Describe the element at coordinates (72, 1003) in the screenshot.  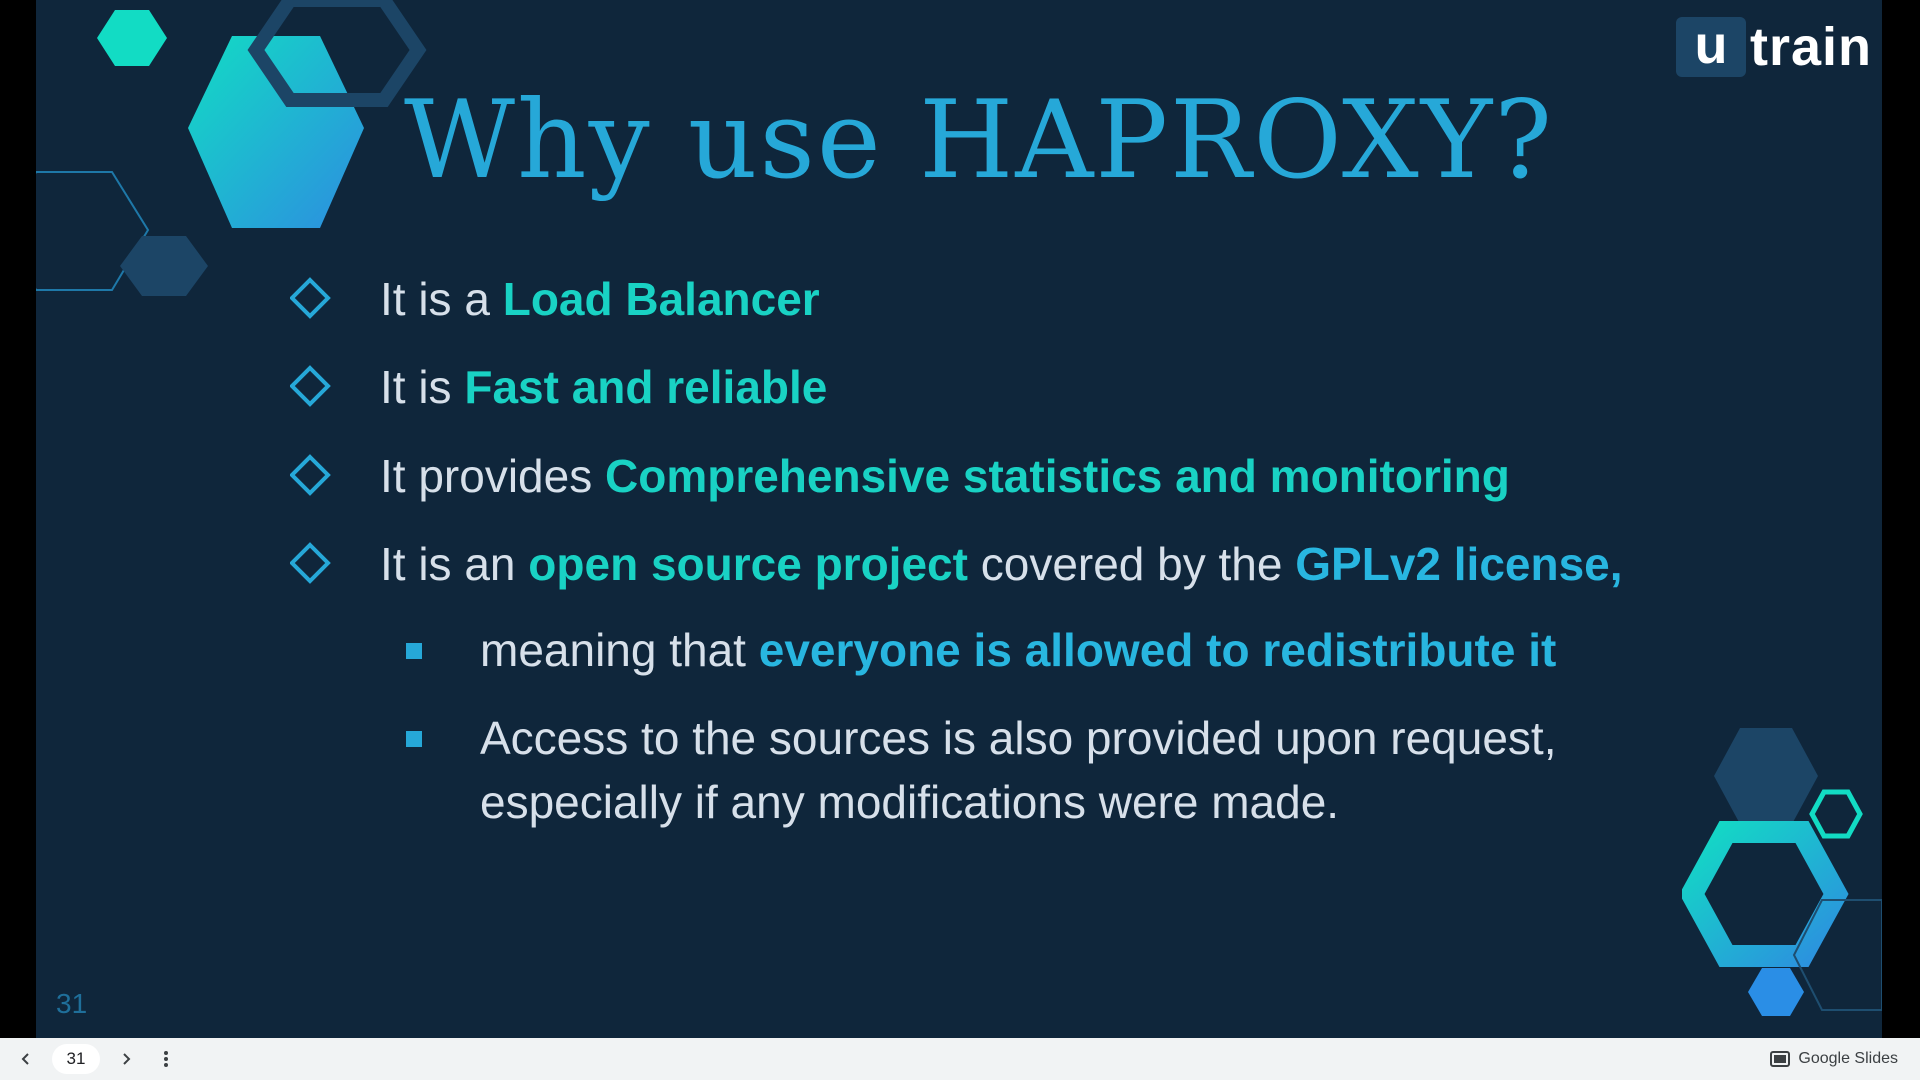
I see `slide-number: 31` at that location.